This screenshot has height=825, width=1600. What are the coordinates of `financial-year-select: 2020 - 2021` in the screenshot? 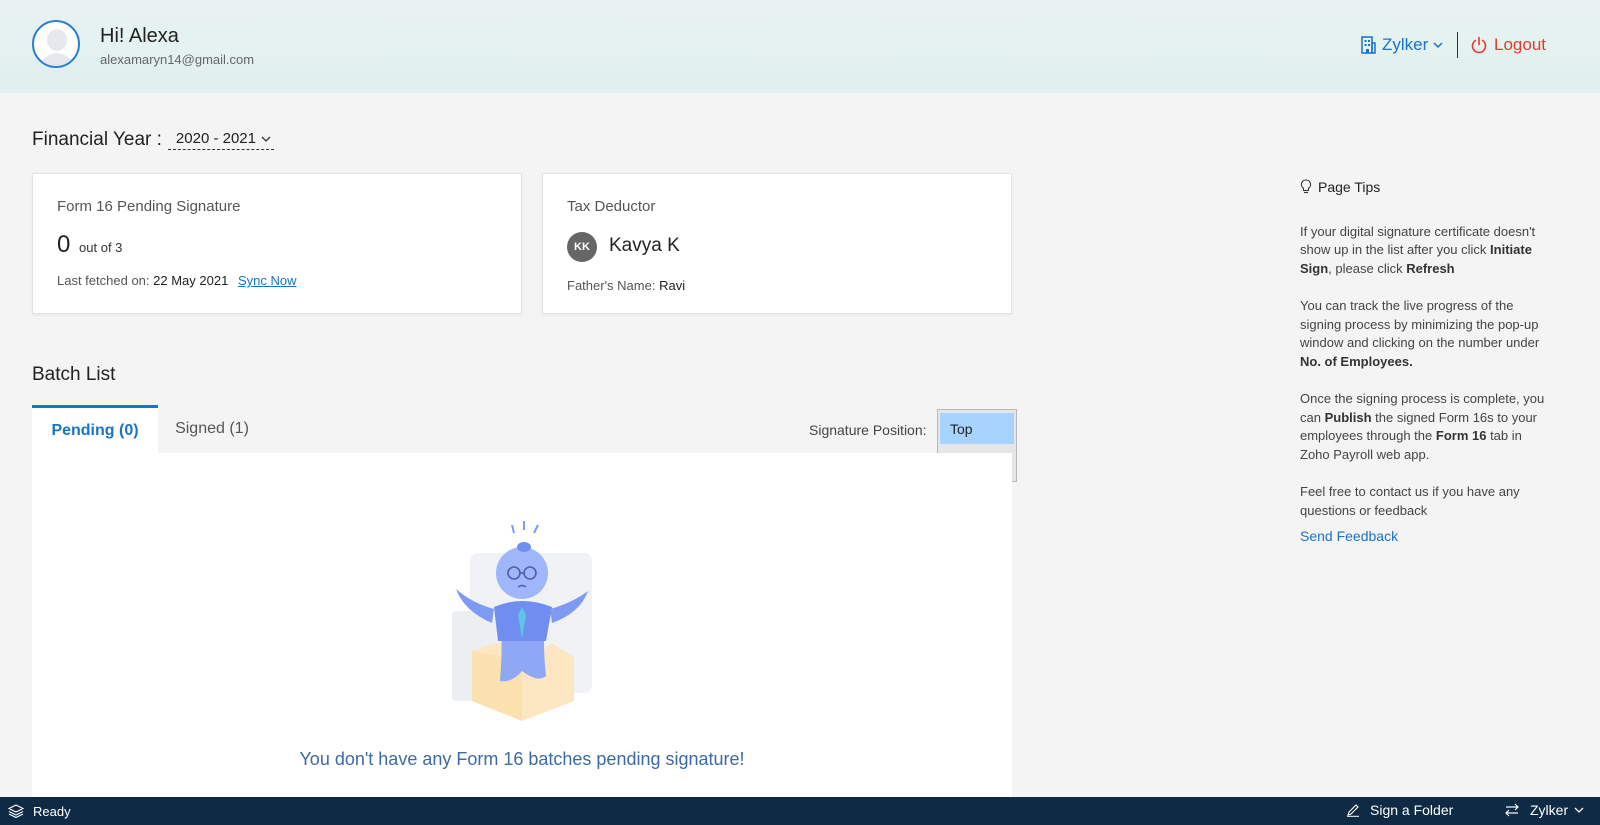 It's located at (220, 140).